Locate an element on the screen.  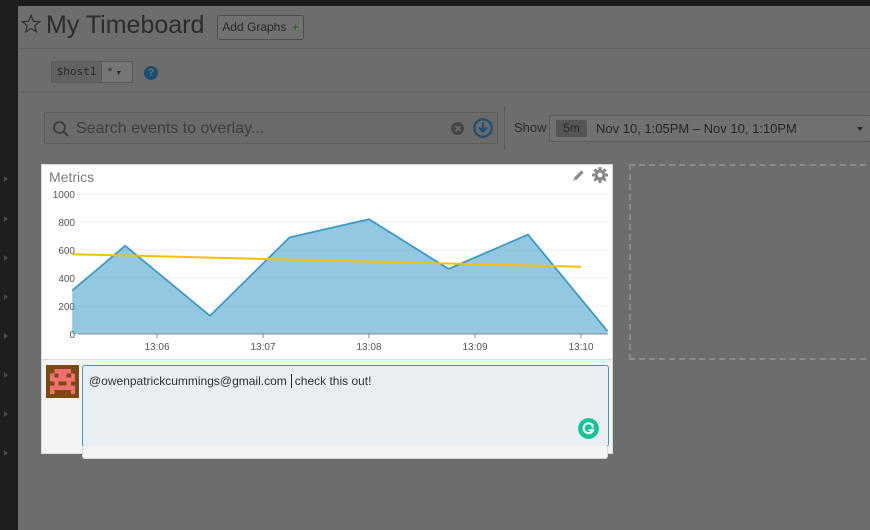
download-icon is located at coordinates (483, 128).